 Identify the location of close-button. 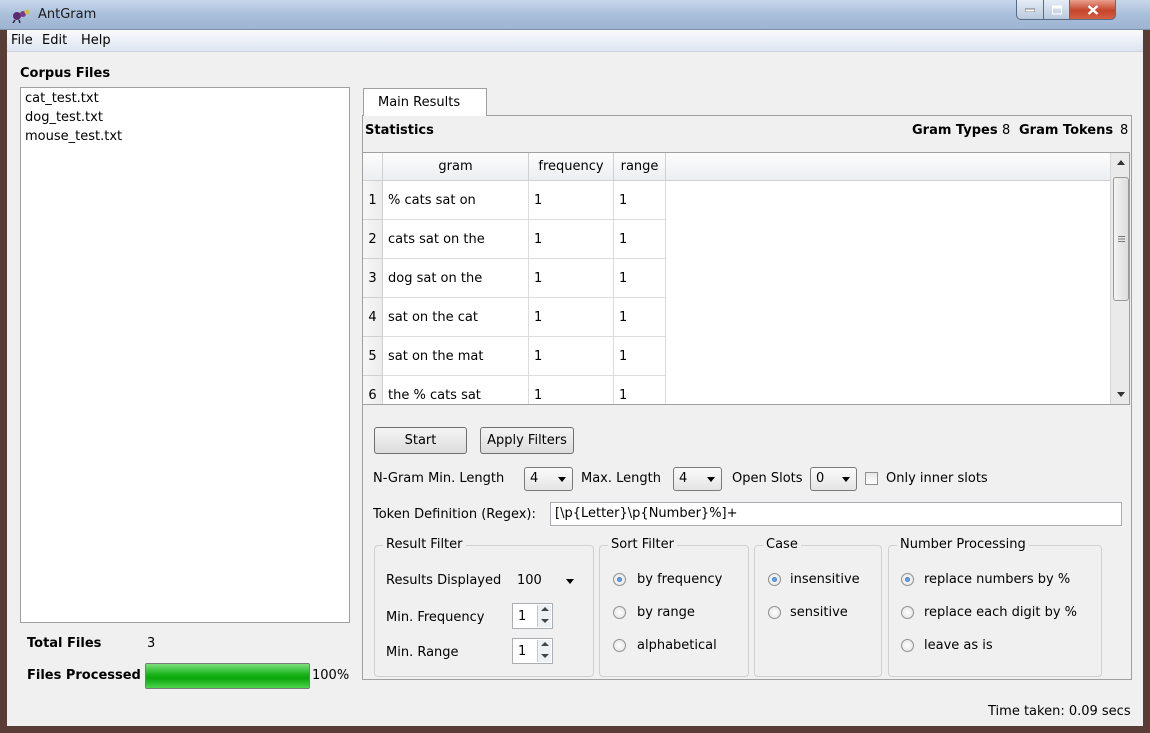
(1092, 10).